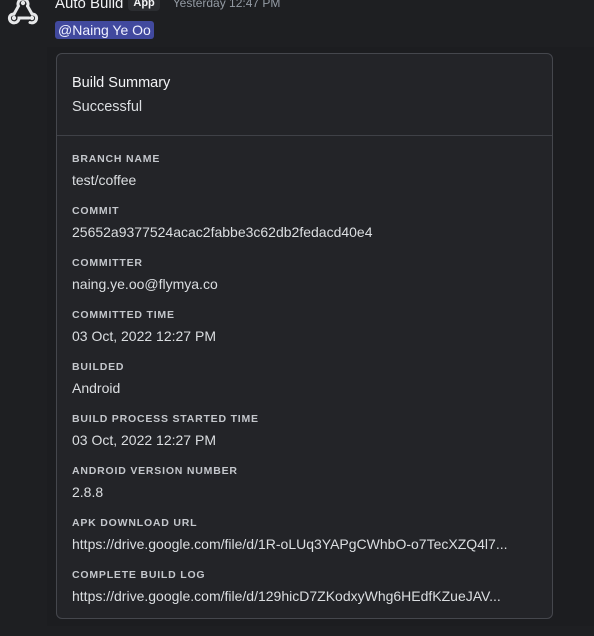  I want to click on field-label: APK DOWNLOAD URL, so click(135, 523).